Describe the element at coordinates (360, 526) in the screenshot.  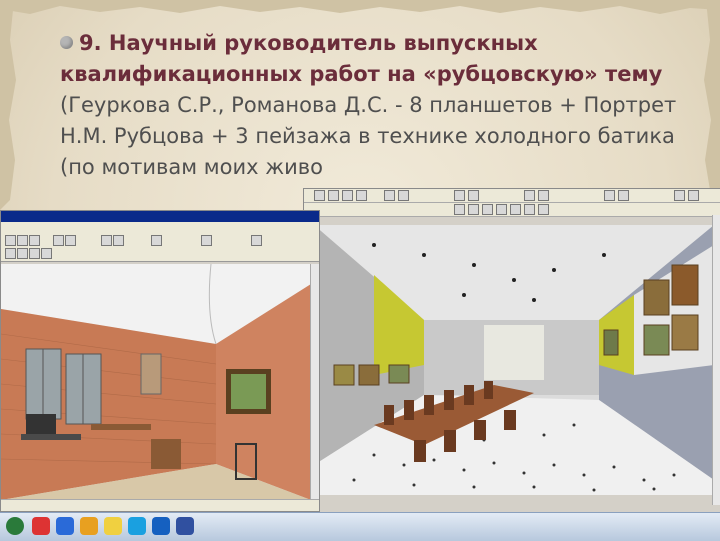
I see `windows-taskbar` at that location.